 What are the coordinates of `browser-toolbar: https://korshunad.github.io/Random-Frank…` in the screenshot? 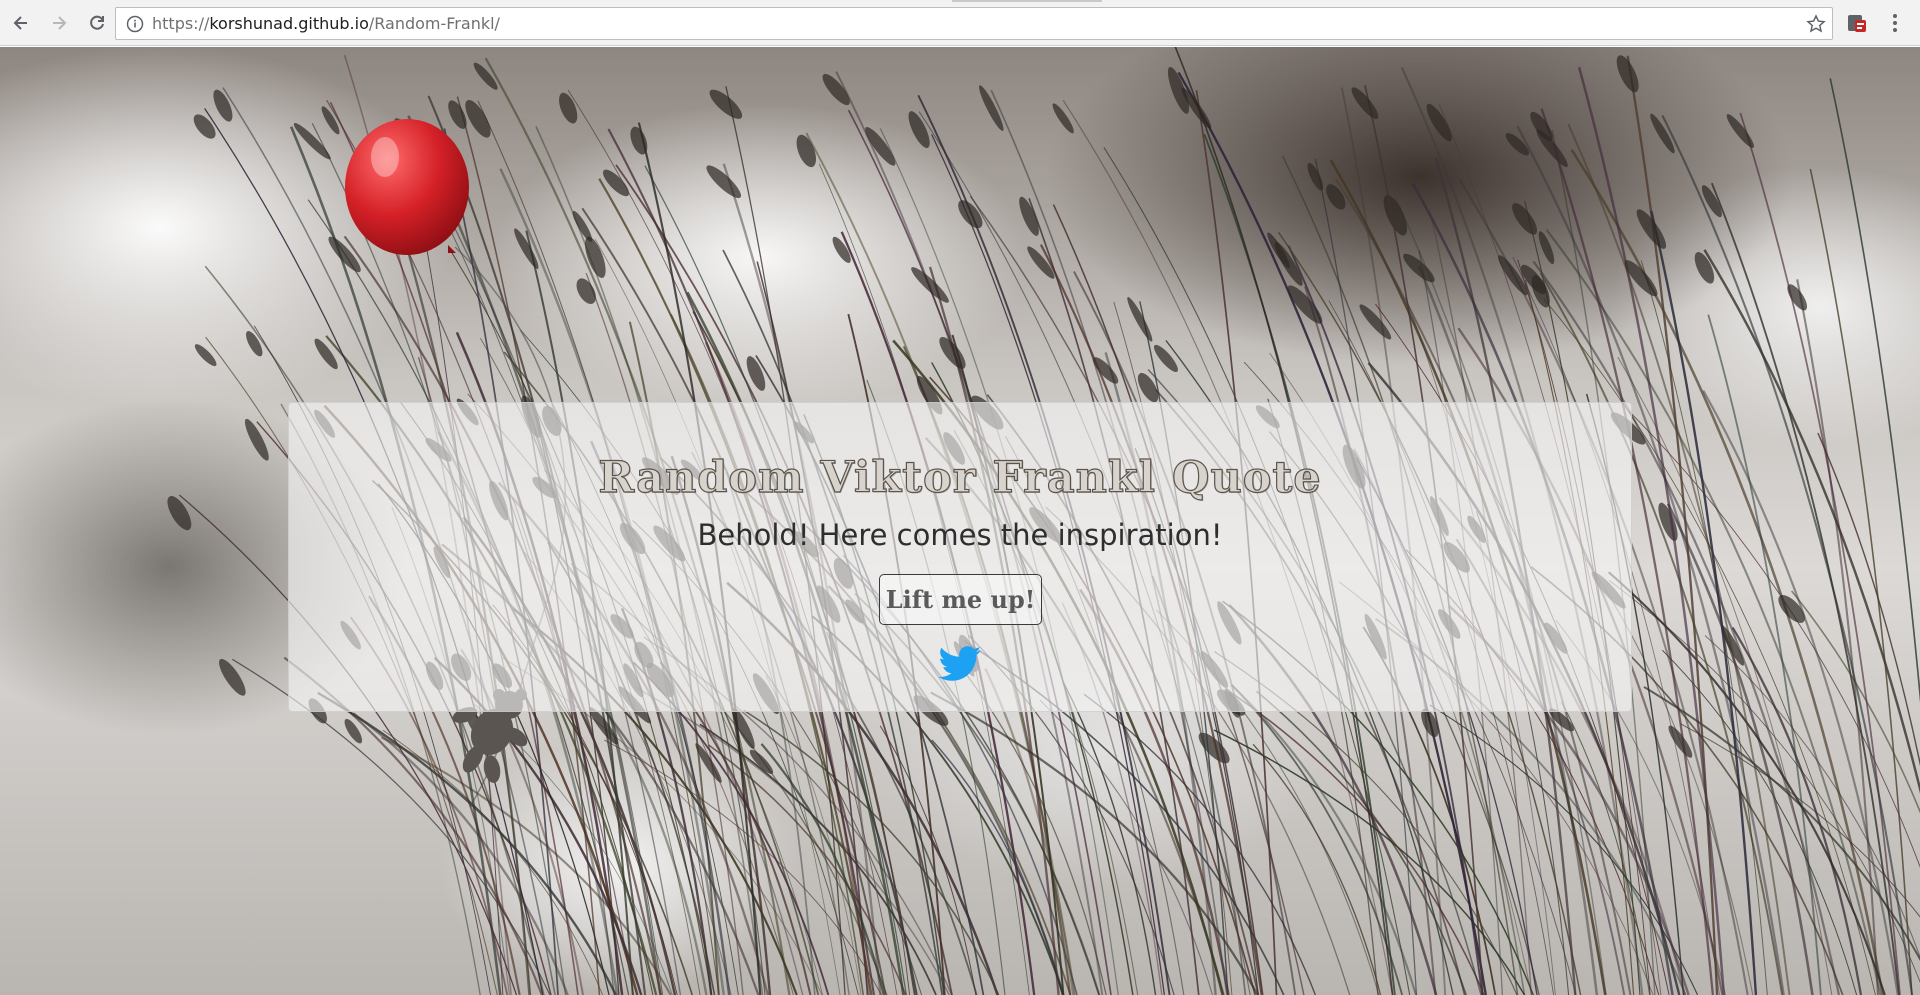 It's located at (960, 23).